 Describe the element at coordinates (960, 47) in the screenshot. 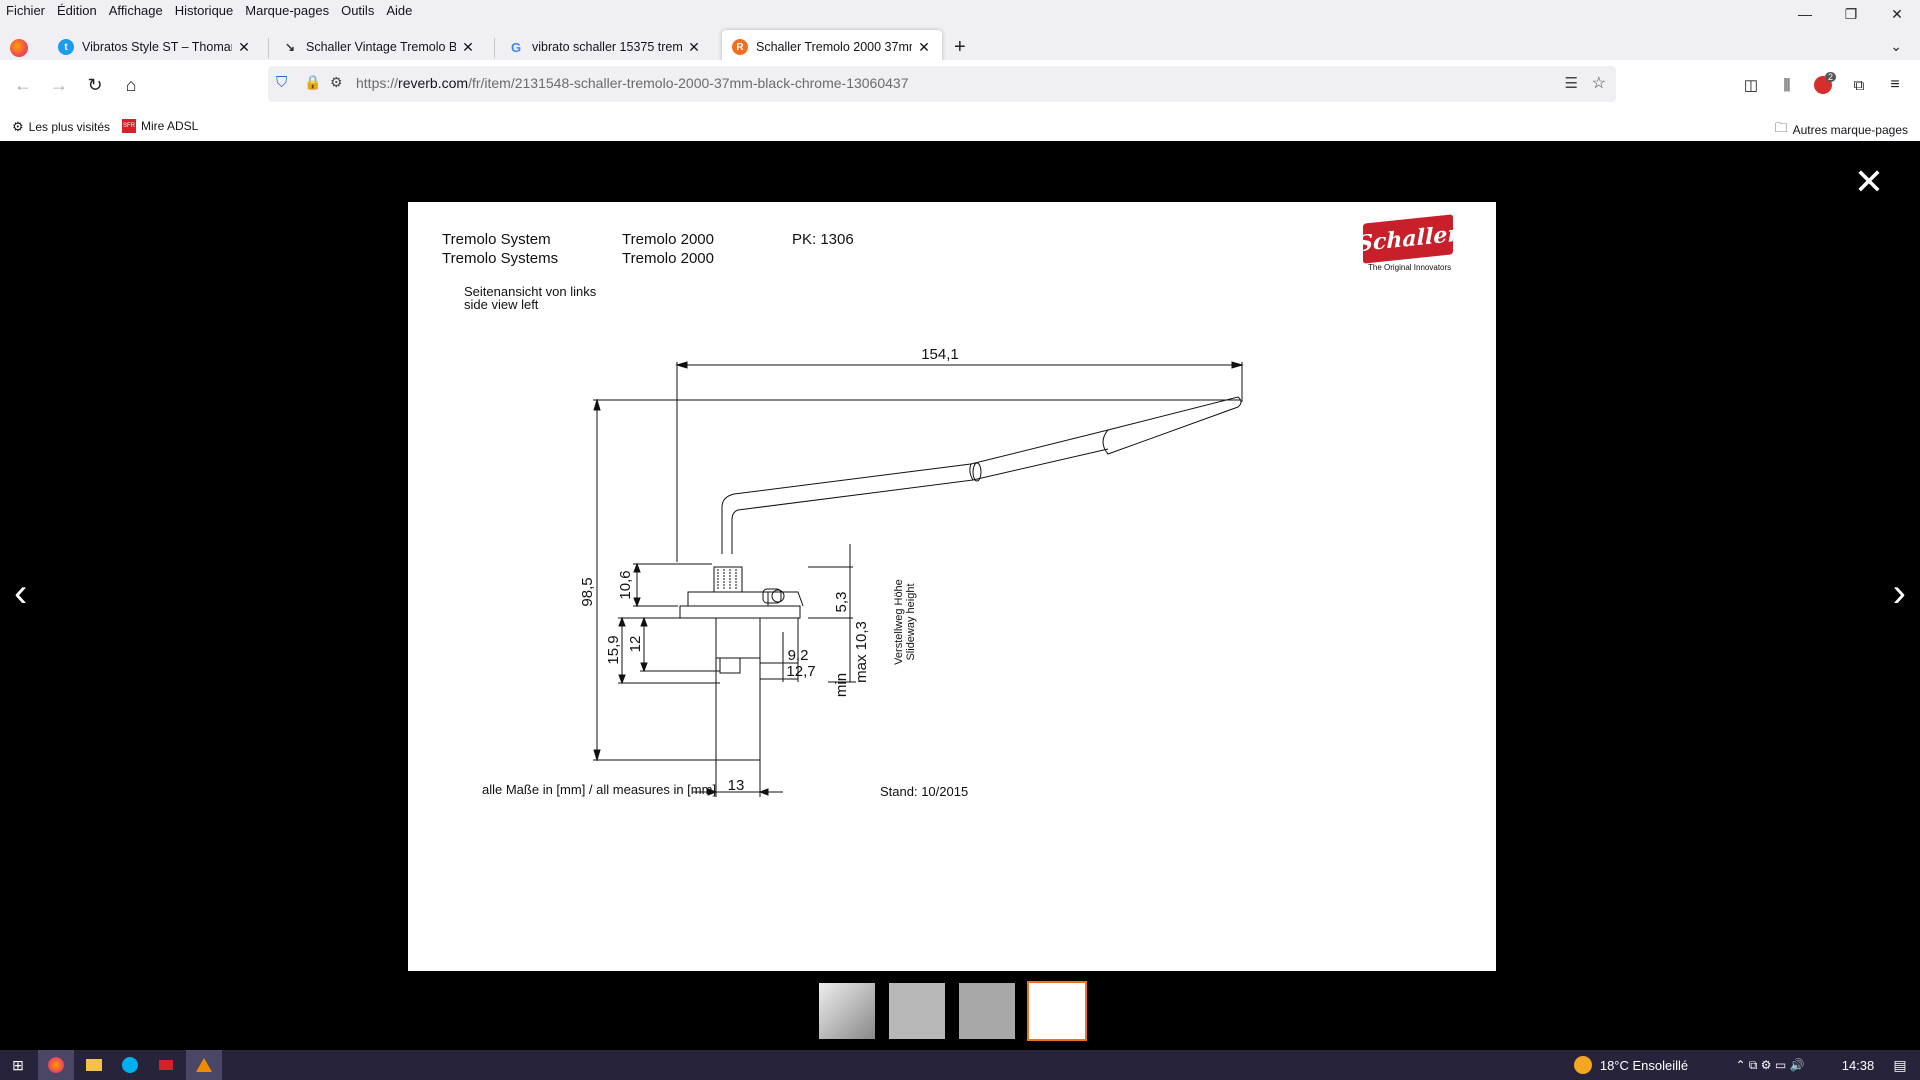

I see `new-tab-button: +` at that location.